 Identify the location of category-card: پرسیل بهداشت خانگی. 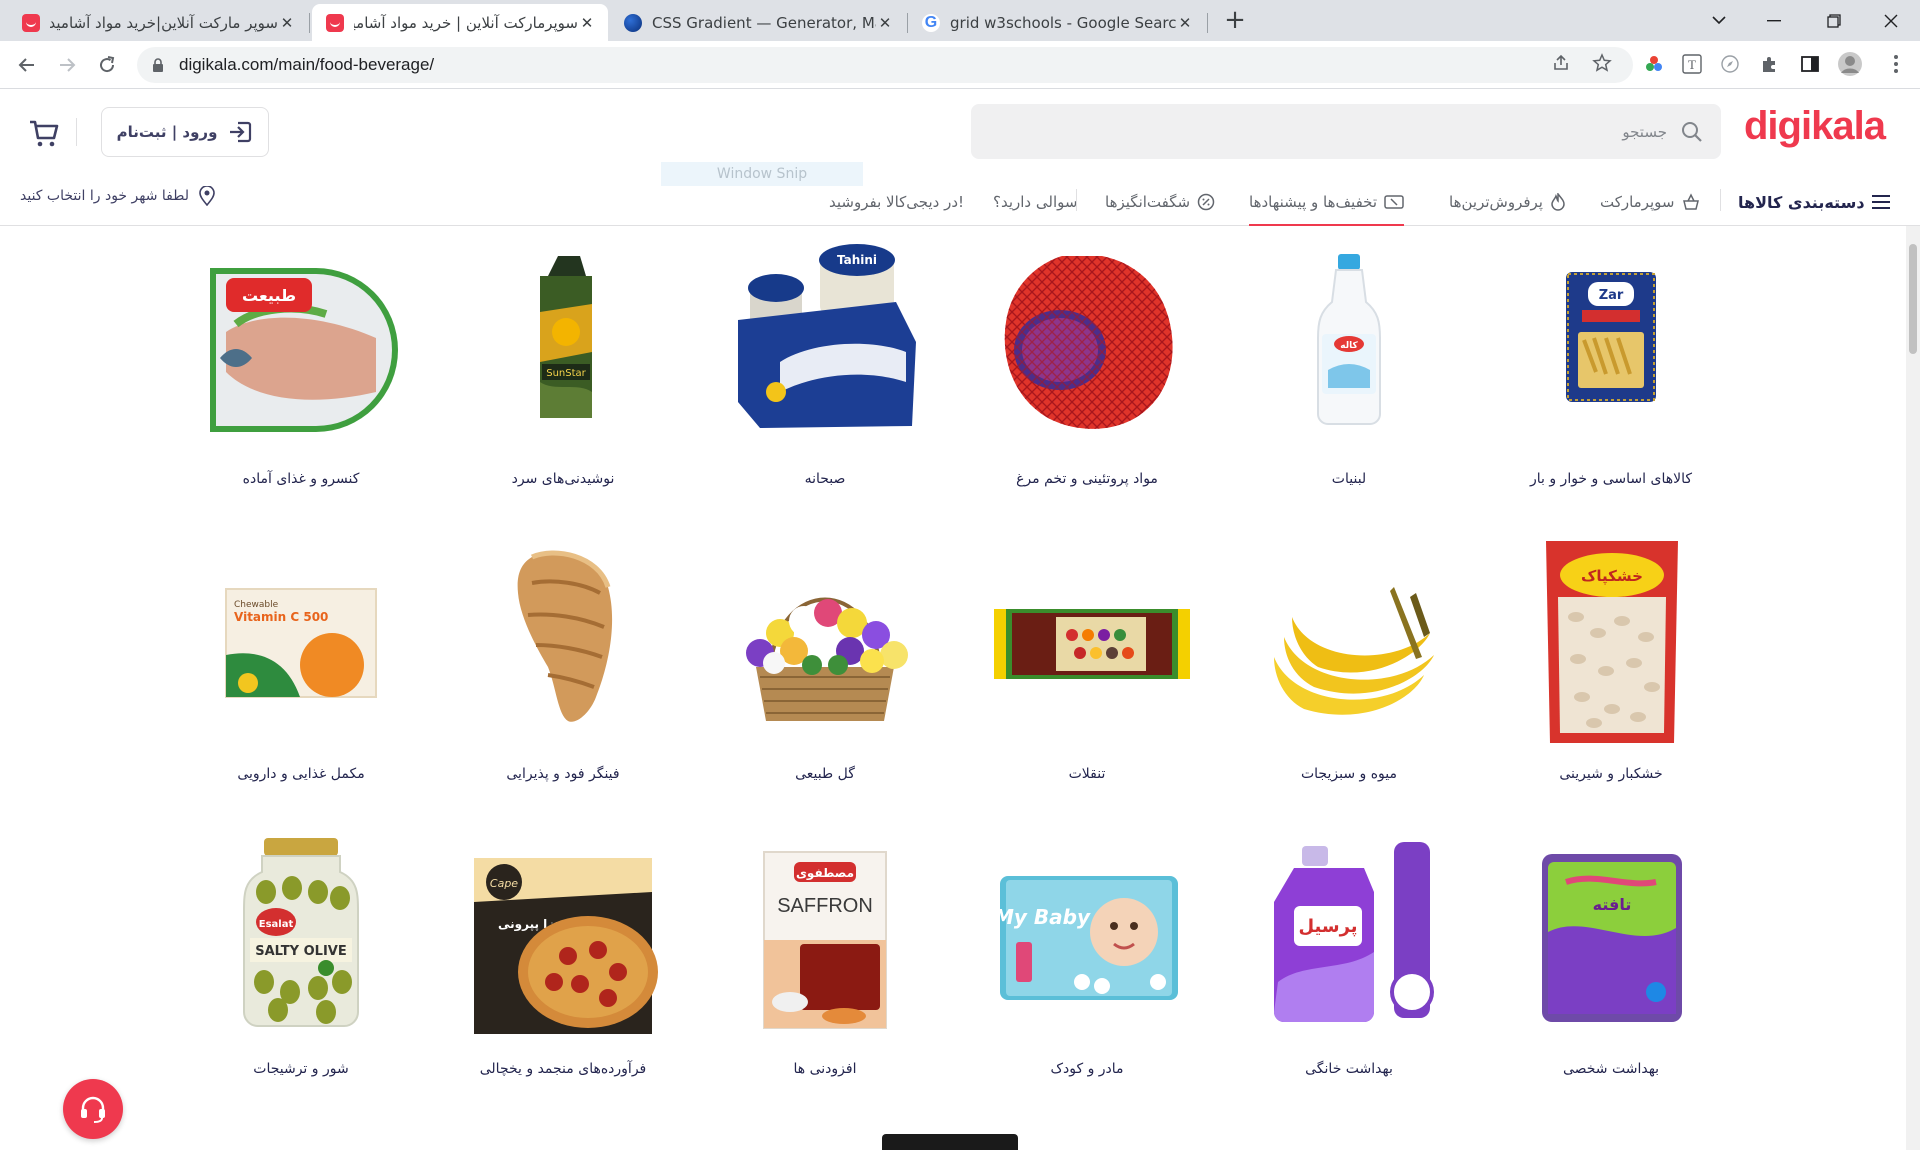
(1349, 954).